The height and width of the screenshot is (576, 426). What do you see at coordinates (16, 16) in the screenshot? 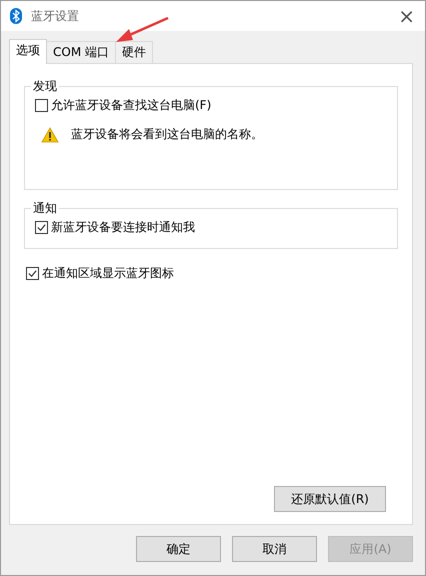
I see `bluetooth-icon` at bounding box center [16, 16].